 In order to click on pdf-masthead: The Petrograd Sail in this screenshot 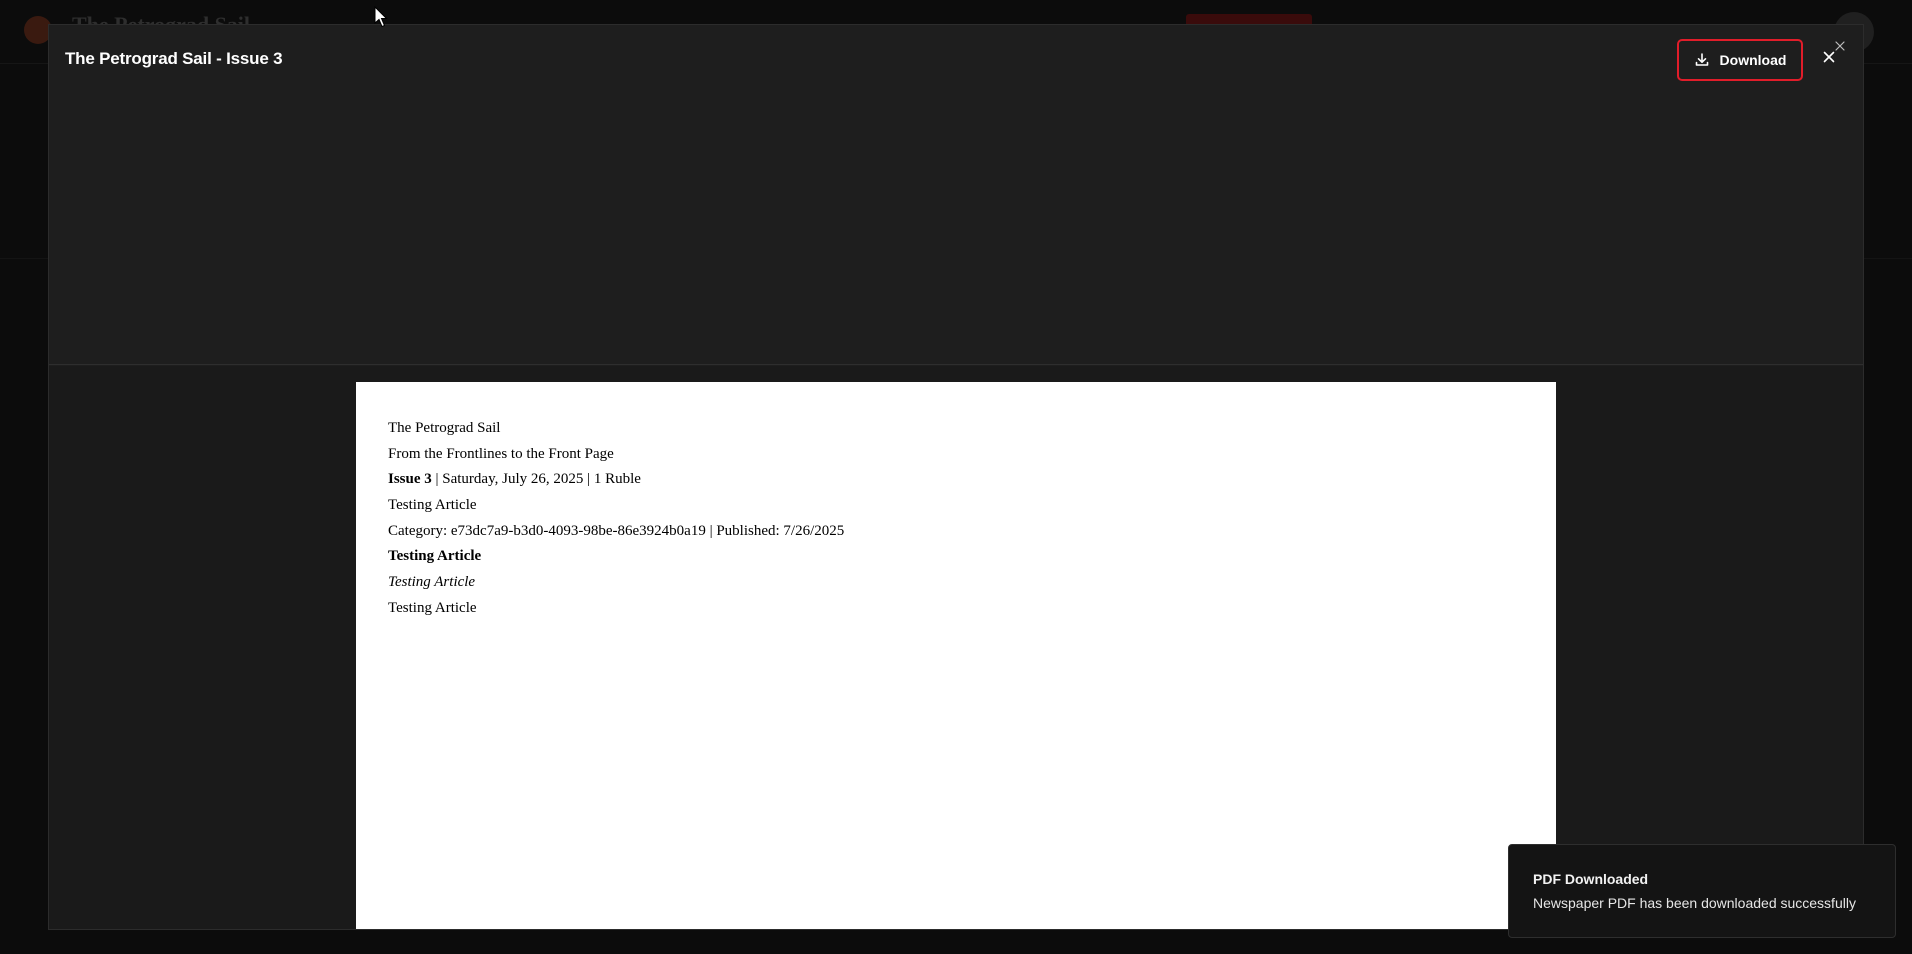, I will do `click(444, 428)`.